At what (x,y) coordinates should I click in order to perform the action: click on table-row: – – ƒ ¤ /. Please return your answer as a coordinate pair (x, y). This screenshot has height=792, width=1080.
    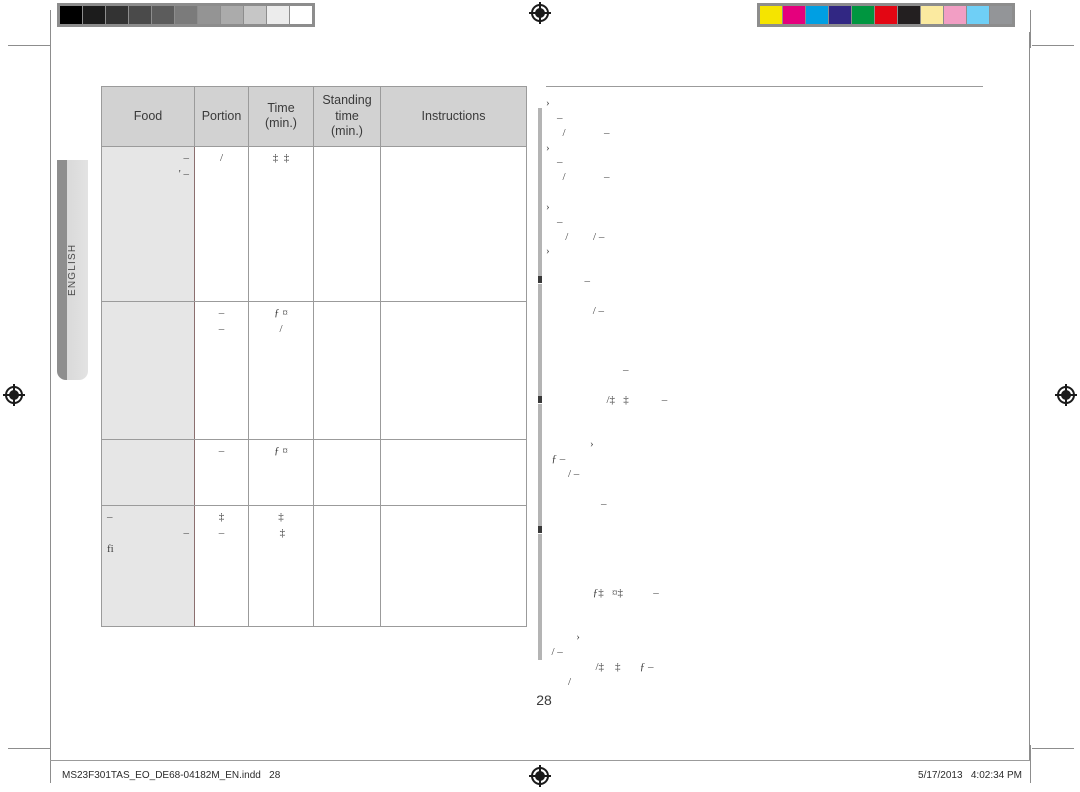
    Looking at the image, I should click on (314, 370).